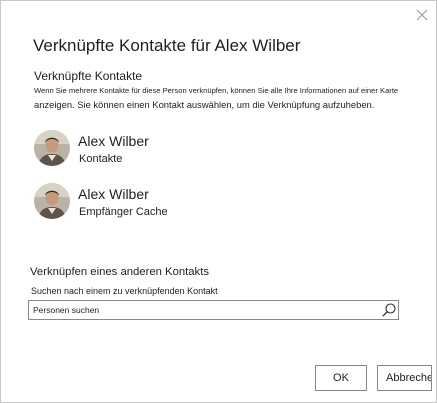 Image resolution: width=437 pixels, height=403 pixels. I want to click on link-other-contact-heading: Verknüpfen eines anderen Kontakts, so click(119, 272).